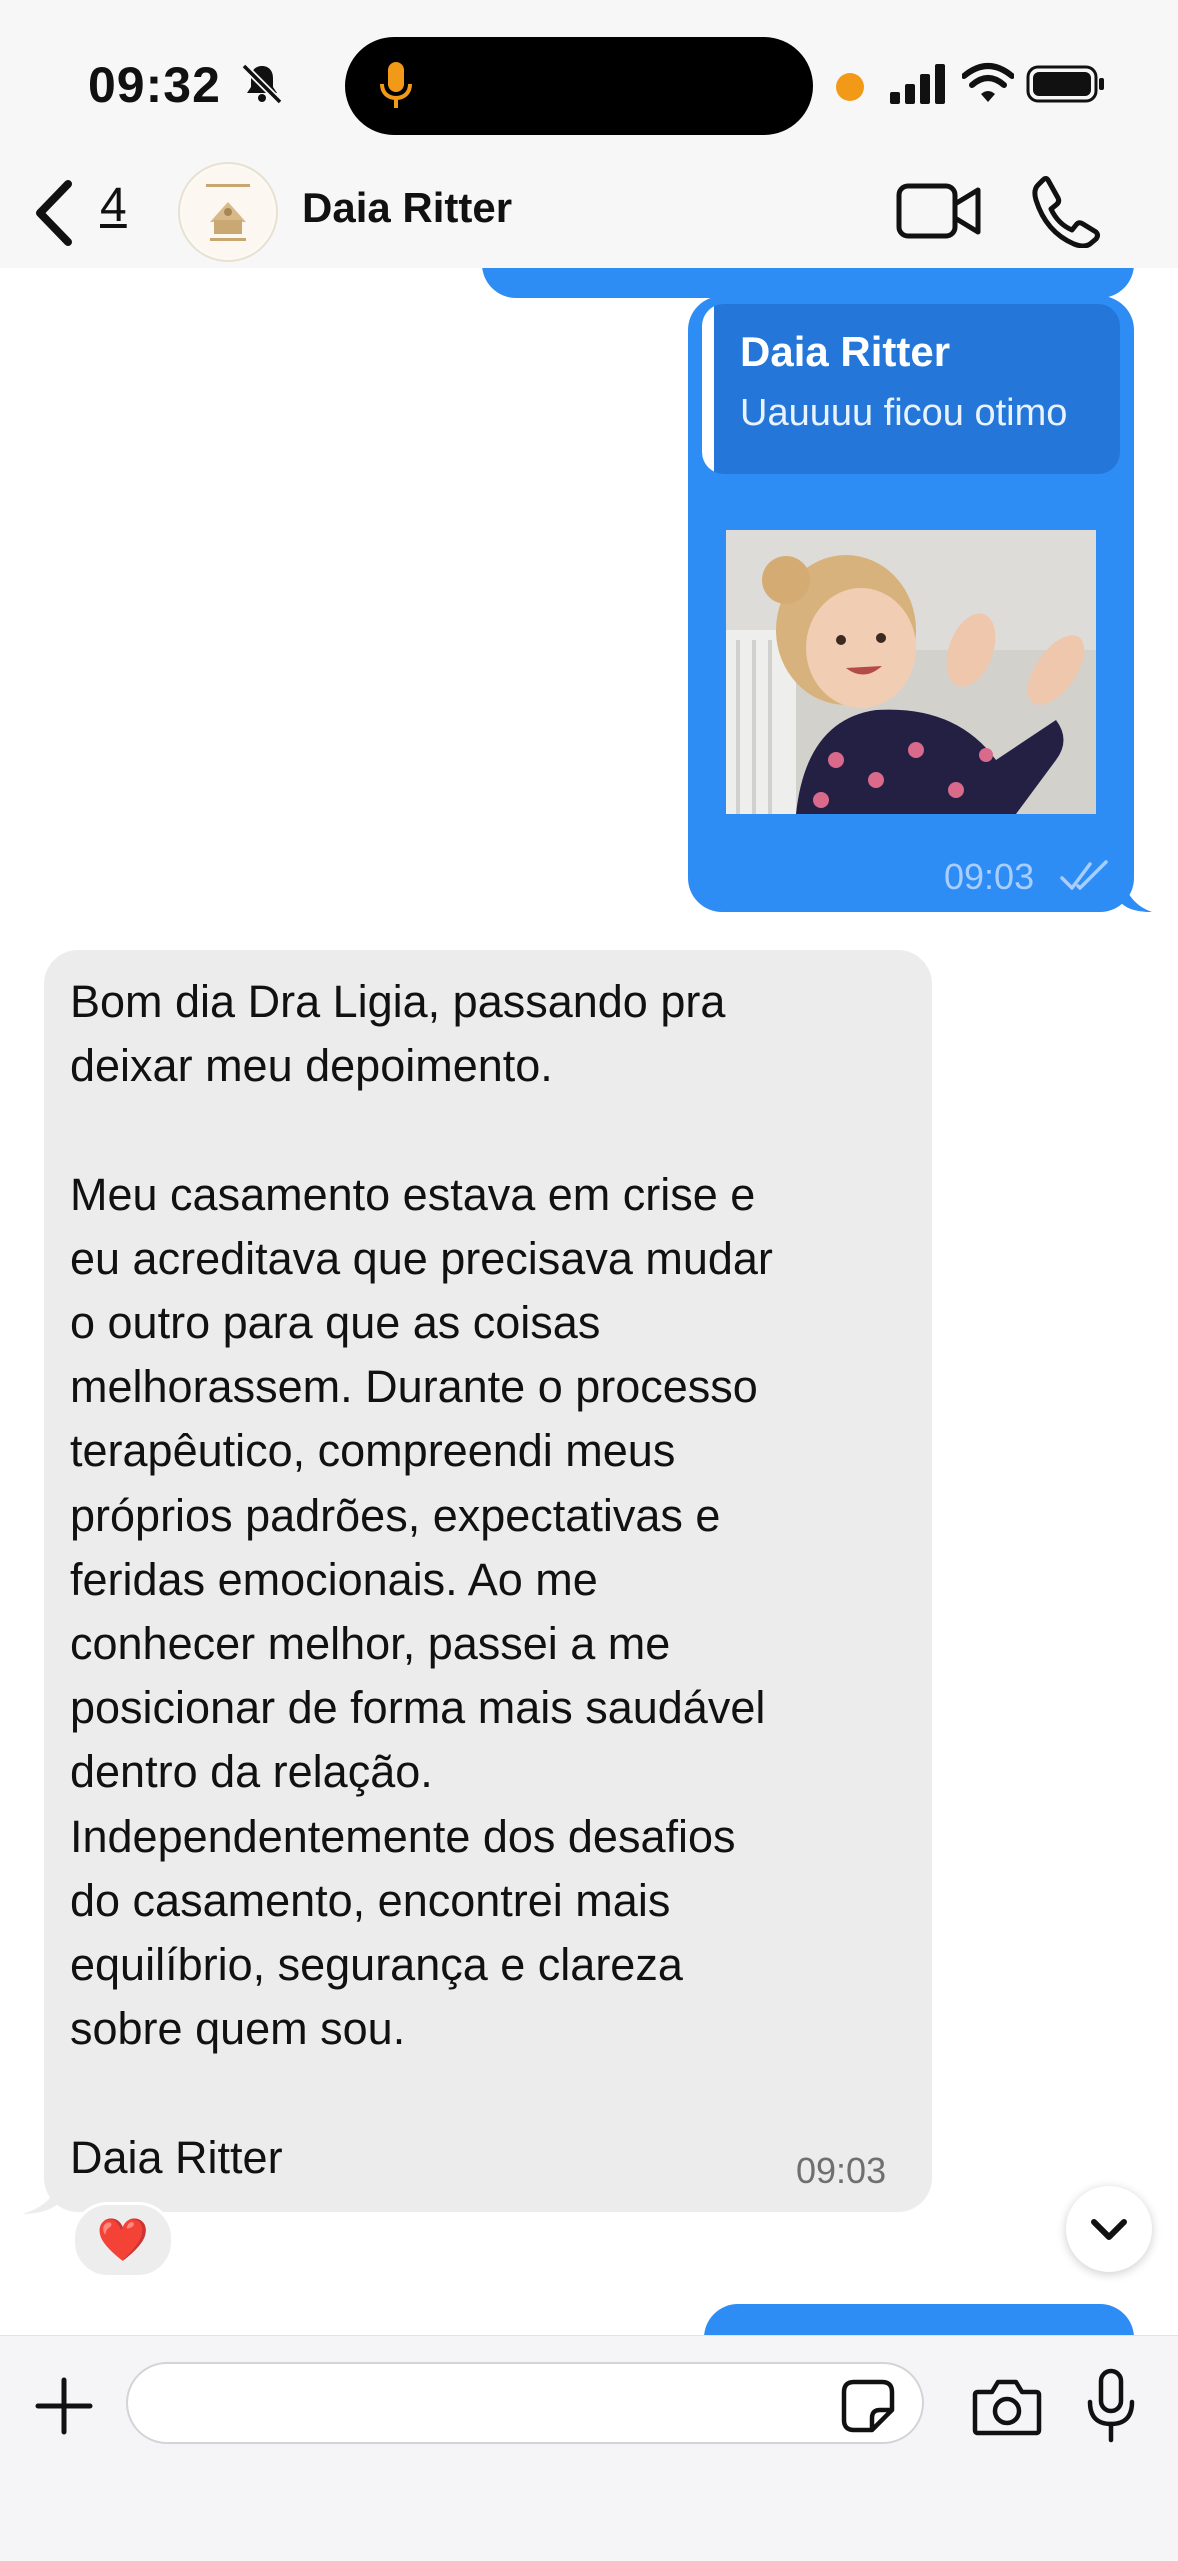 Image resolution: width=1178 pixels, height=2561 pixels. What do you see at coordinates (708, 389) in the screenshot?
I see `reply-quote-bar` at bounding box center [708, 389].